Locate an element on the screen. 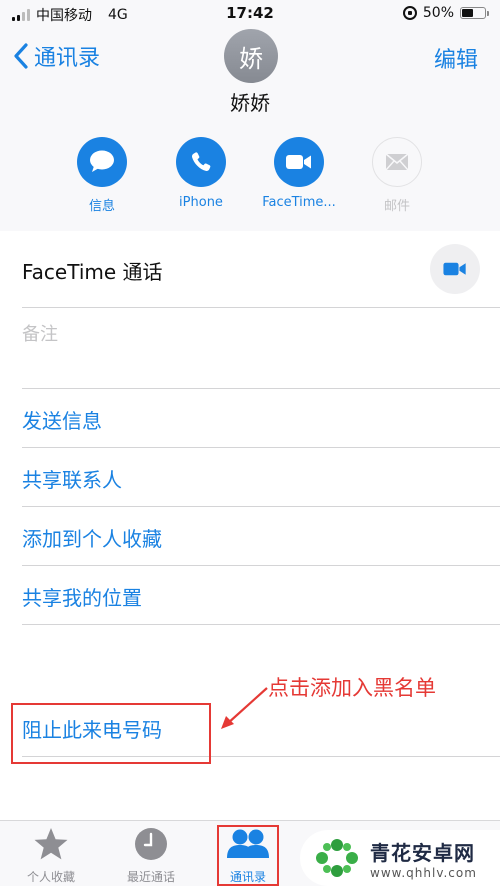 The image size is (500, 886). notes-field: 备注 is located at coordinates (250, 348).